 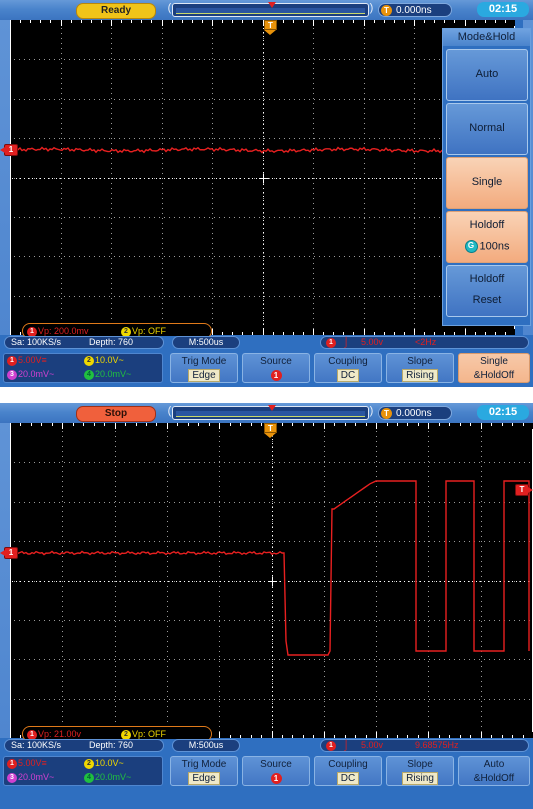 I want to click on side-menu-item-holdoff: Holdoff G 100ns, so click(x=487, y=237).